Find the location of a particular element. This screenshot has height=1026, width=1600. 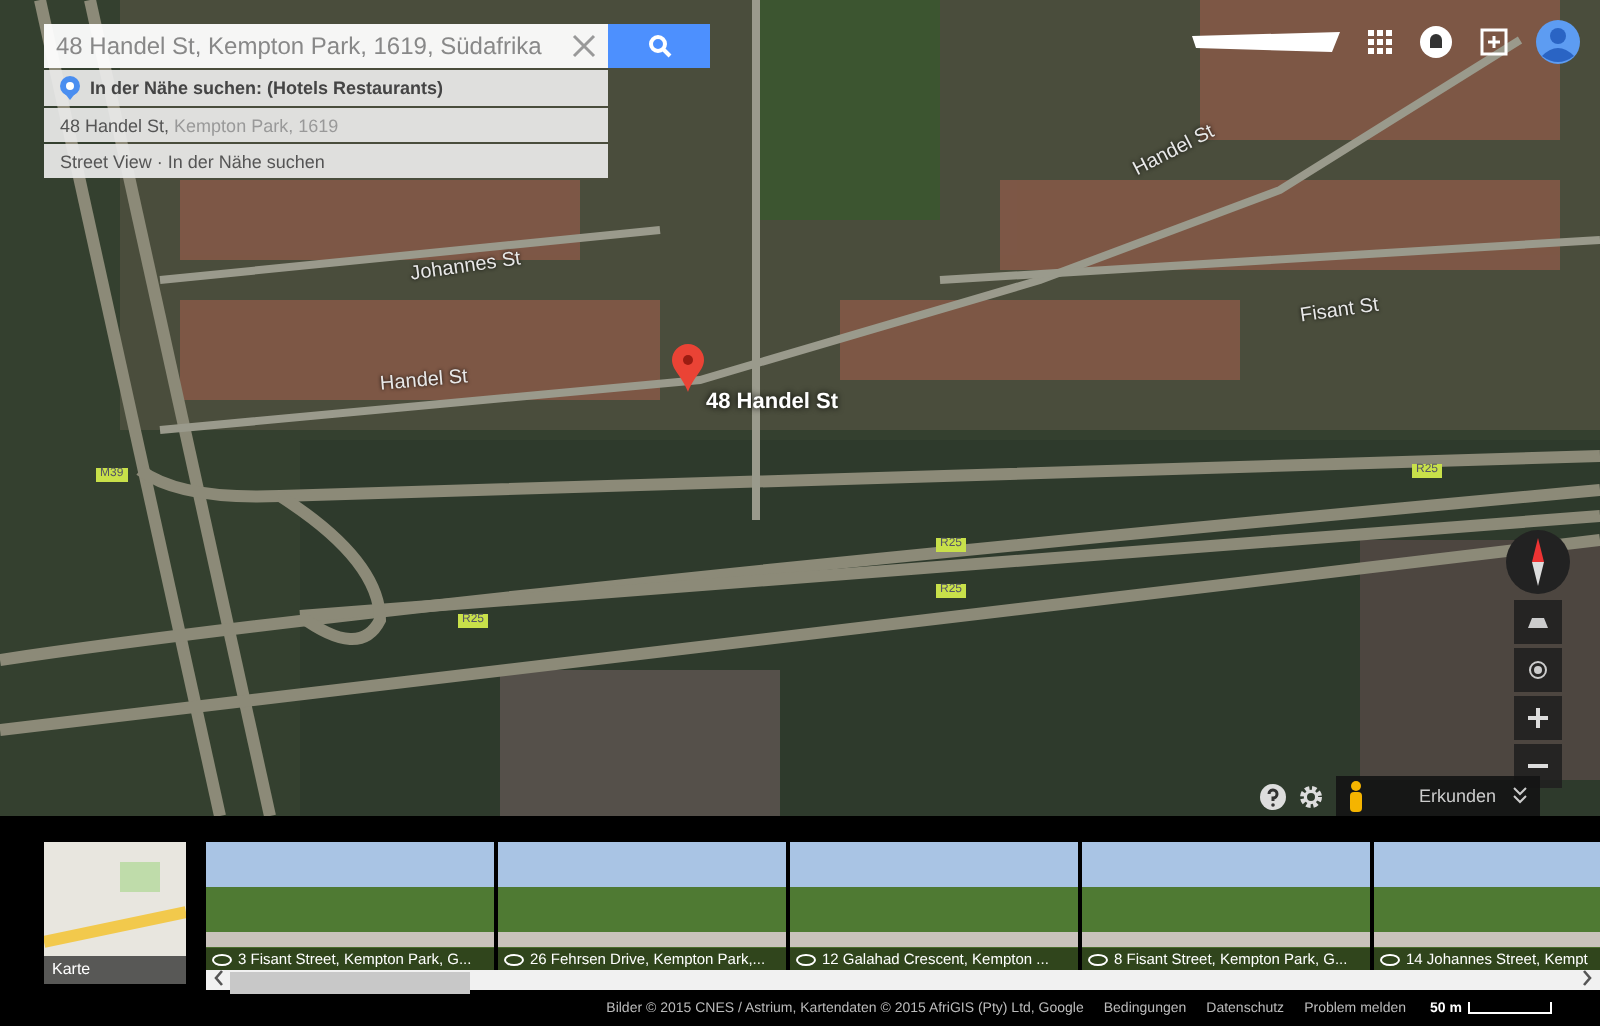

zoom-in-button is located at coordinates (1538, 718).